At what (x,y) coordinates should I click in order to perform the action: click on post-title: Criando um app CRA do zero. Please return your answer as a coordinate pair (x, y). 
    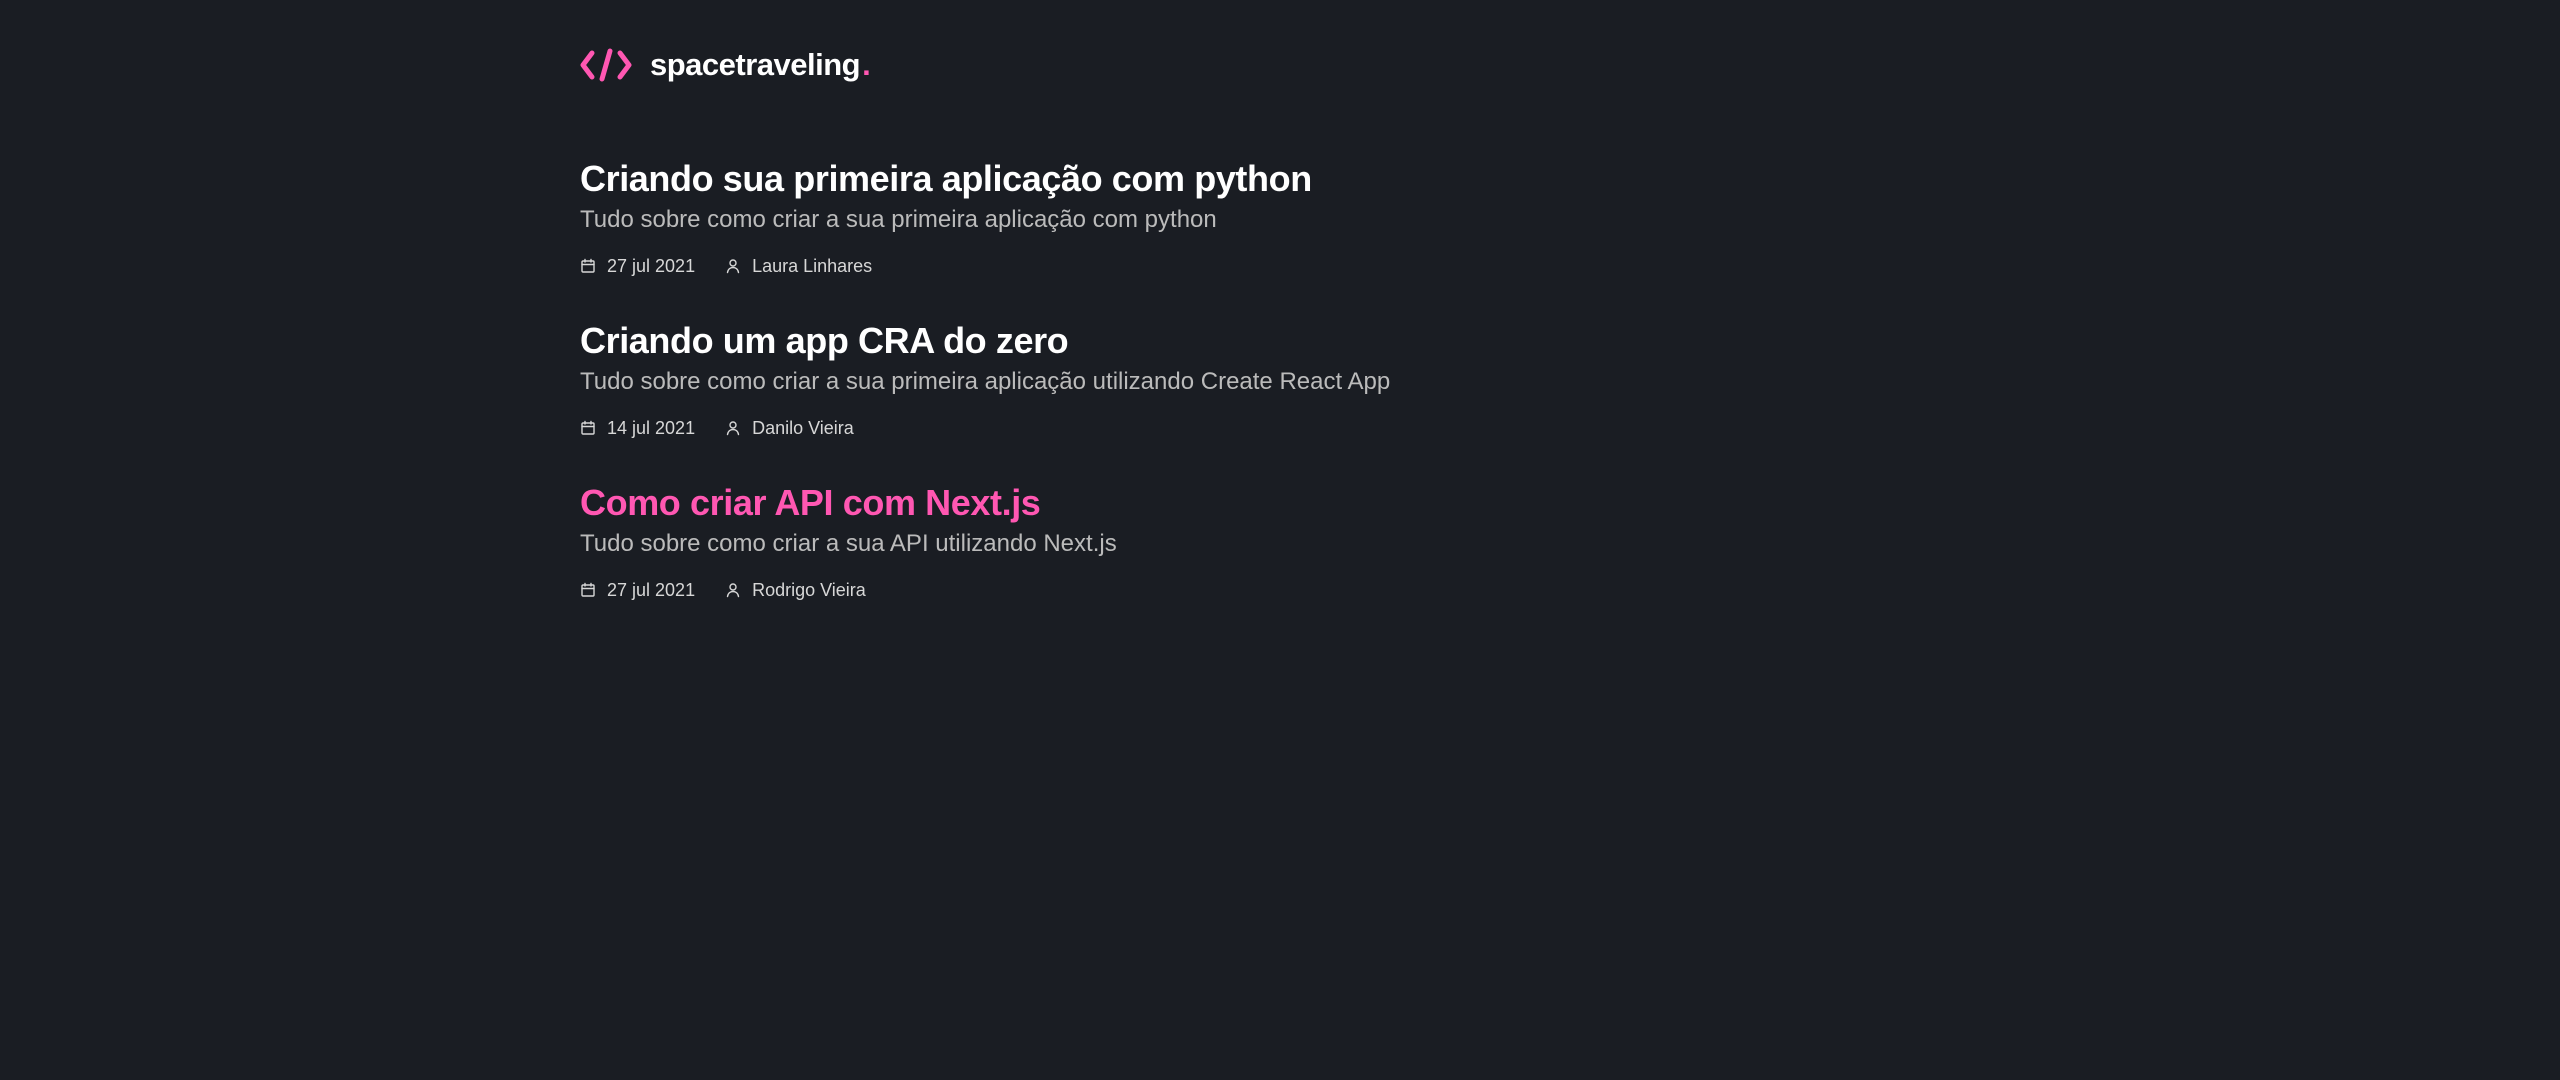
    Looking at the image, I should click on (1180, 341).